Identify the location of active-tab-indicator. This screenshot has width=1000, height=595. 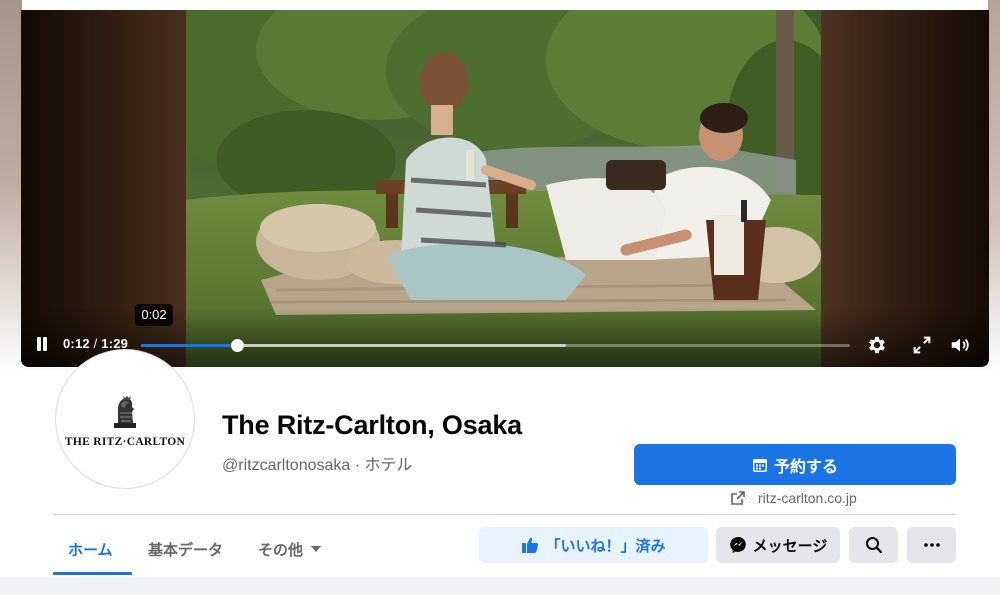
(92, 573).